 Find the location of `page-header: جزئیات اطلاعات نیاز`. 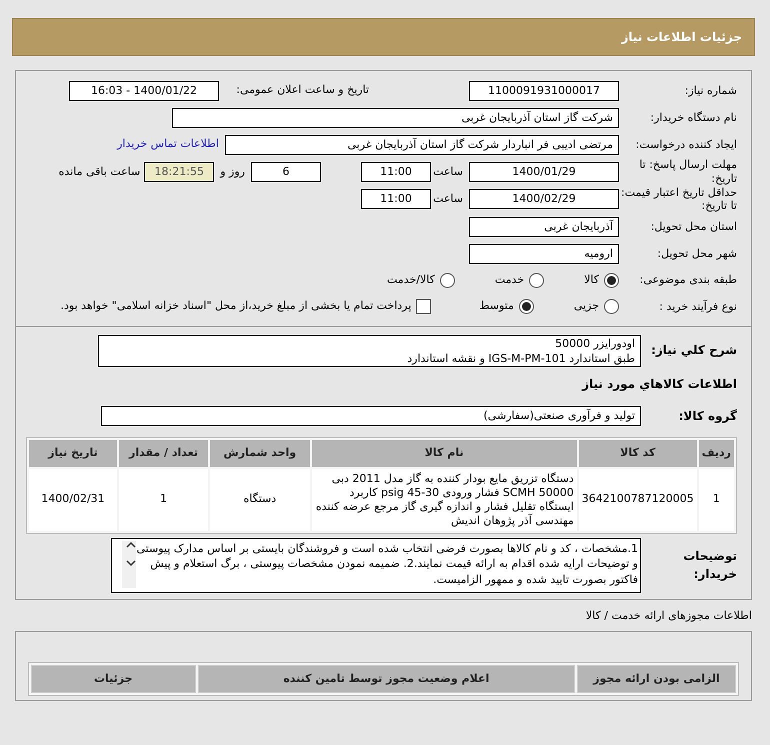

page-header: جزئیات اطلاعات نیاز is located at coordinates (383, 37).